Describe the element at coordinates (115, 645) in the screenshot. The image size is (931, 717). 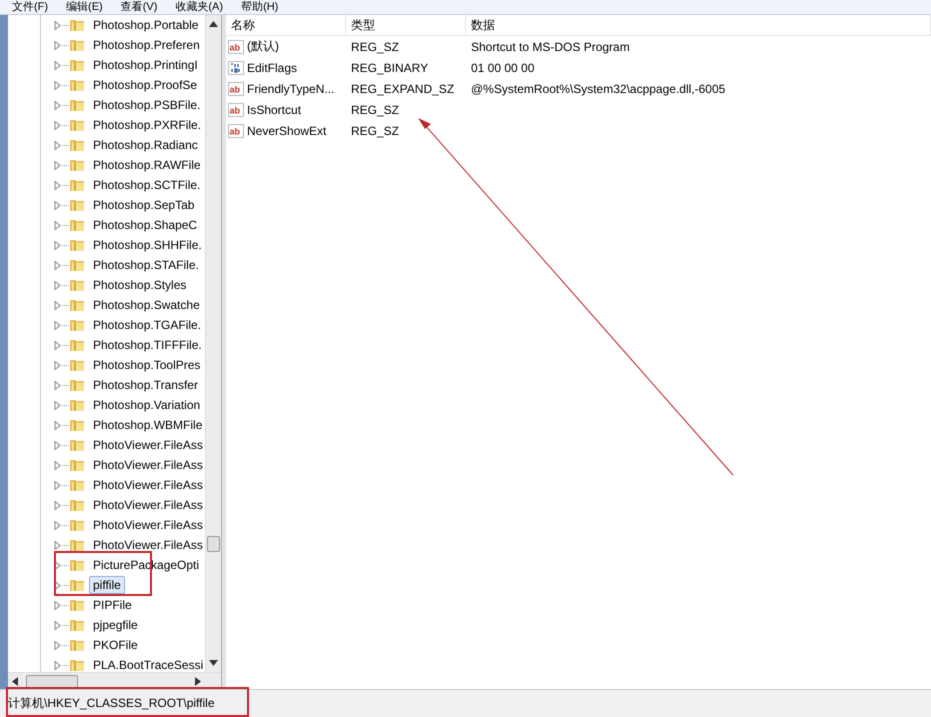
I see `tree-item: PKOFile` at that location.